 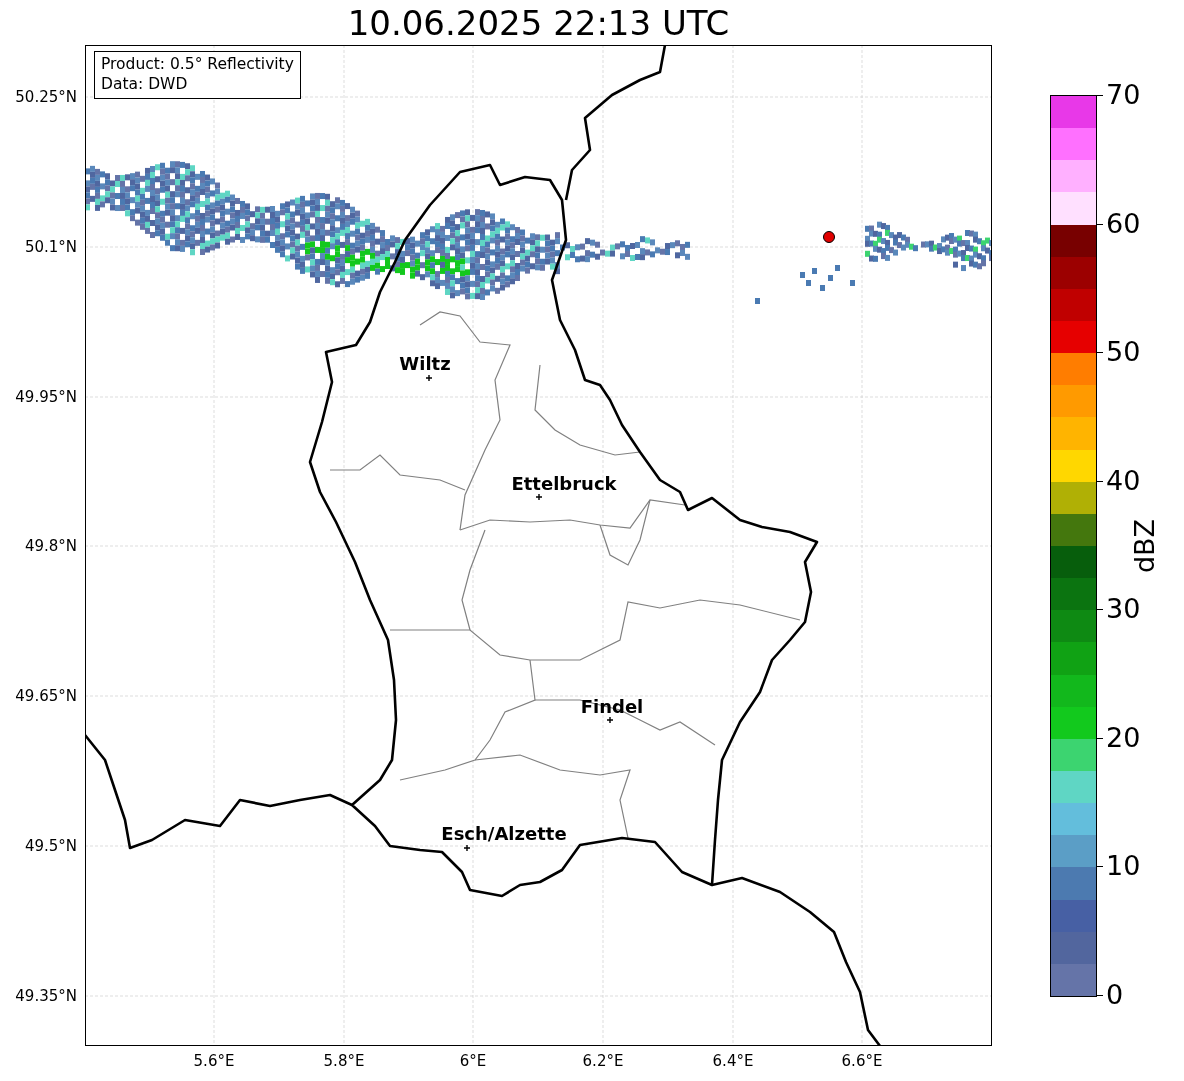 I want to click on city-label: Esch/Alzette, so click(x=504, y=833).